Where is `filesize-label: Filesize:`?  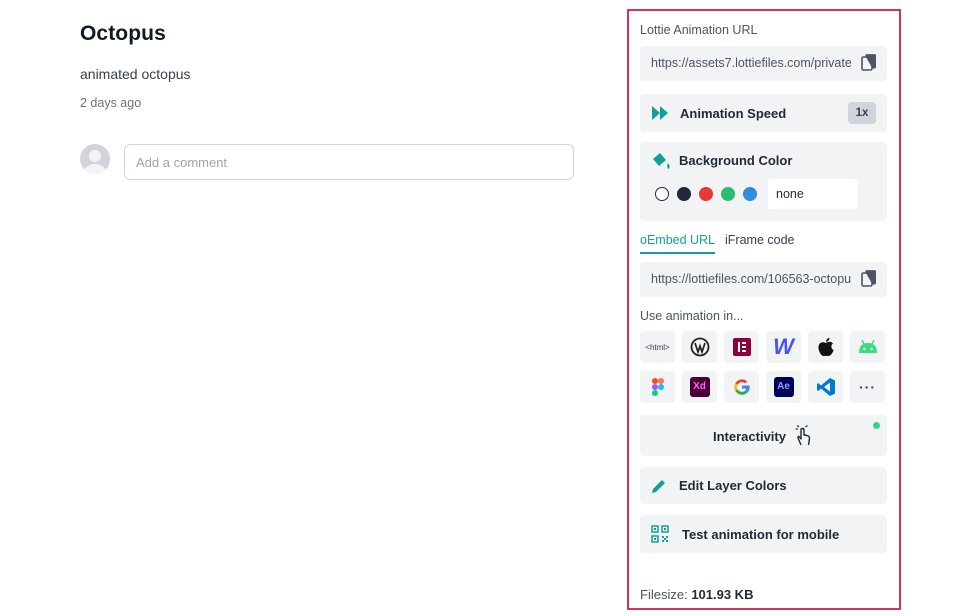 filesize-label: Filesize: is located at coordinates (664, 594).